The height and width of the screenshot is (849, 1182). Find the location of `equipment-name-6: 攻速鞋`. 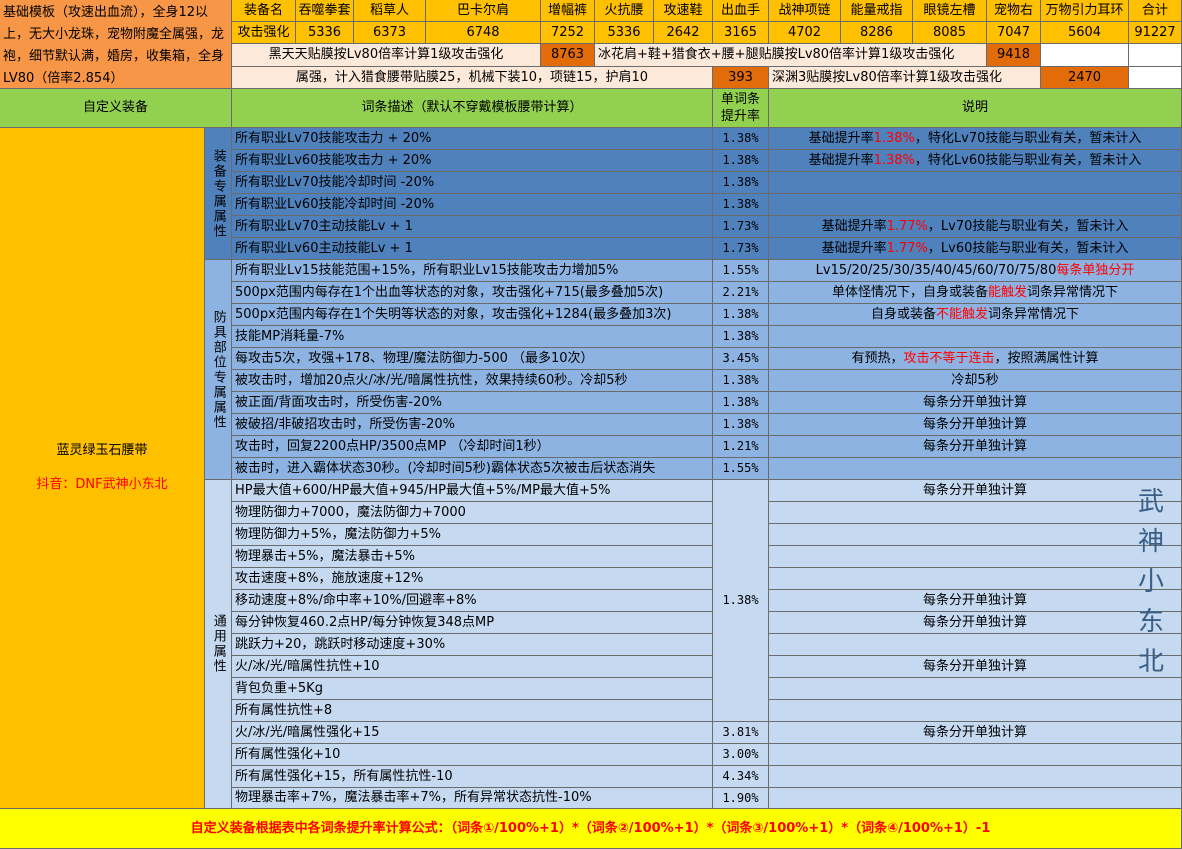

equipment-name-6: 攻速鞋 is located at coordinates (683, 11).